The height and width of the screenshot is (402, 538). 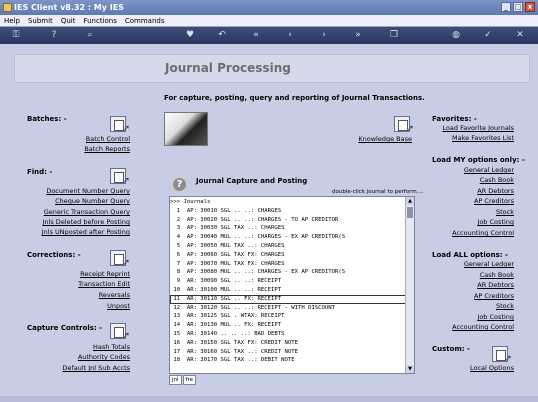 What do you see at coordinates (269, 399) in the screenshot?
I see `status-bar` at bounding box center [269, 399].